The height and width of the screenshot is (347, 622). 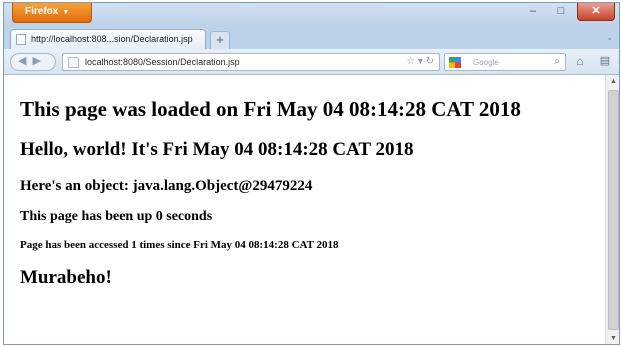 What do you see at coordinates (21, 39) in the screenshot?
I see `page-icon` at bounding box center [21, 39].